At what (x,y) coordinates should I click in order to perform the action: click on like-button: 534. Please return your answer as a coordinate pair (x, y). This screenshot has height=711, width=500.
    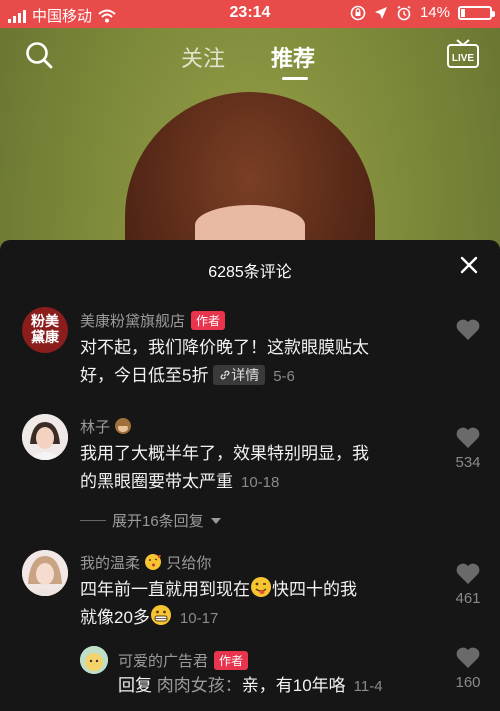
    Looking at the image, I should click on (468, 448).